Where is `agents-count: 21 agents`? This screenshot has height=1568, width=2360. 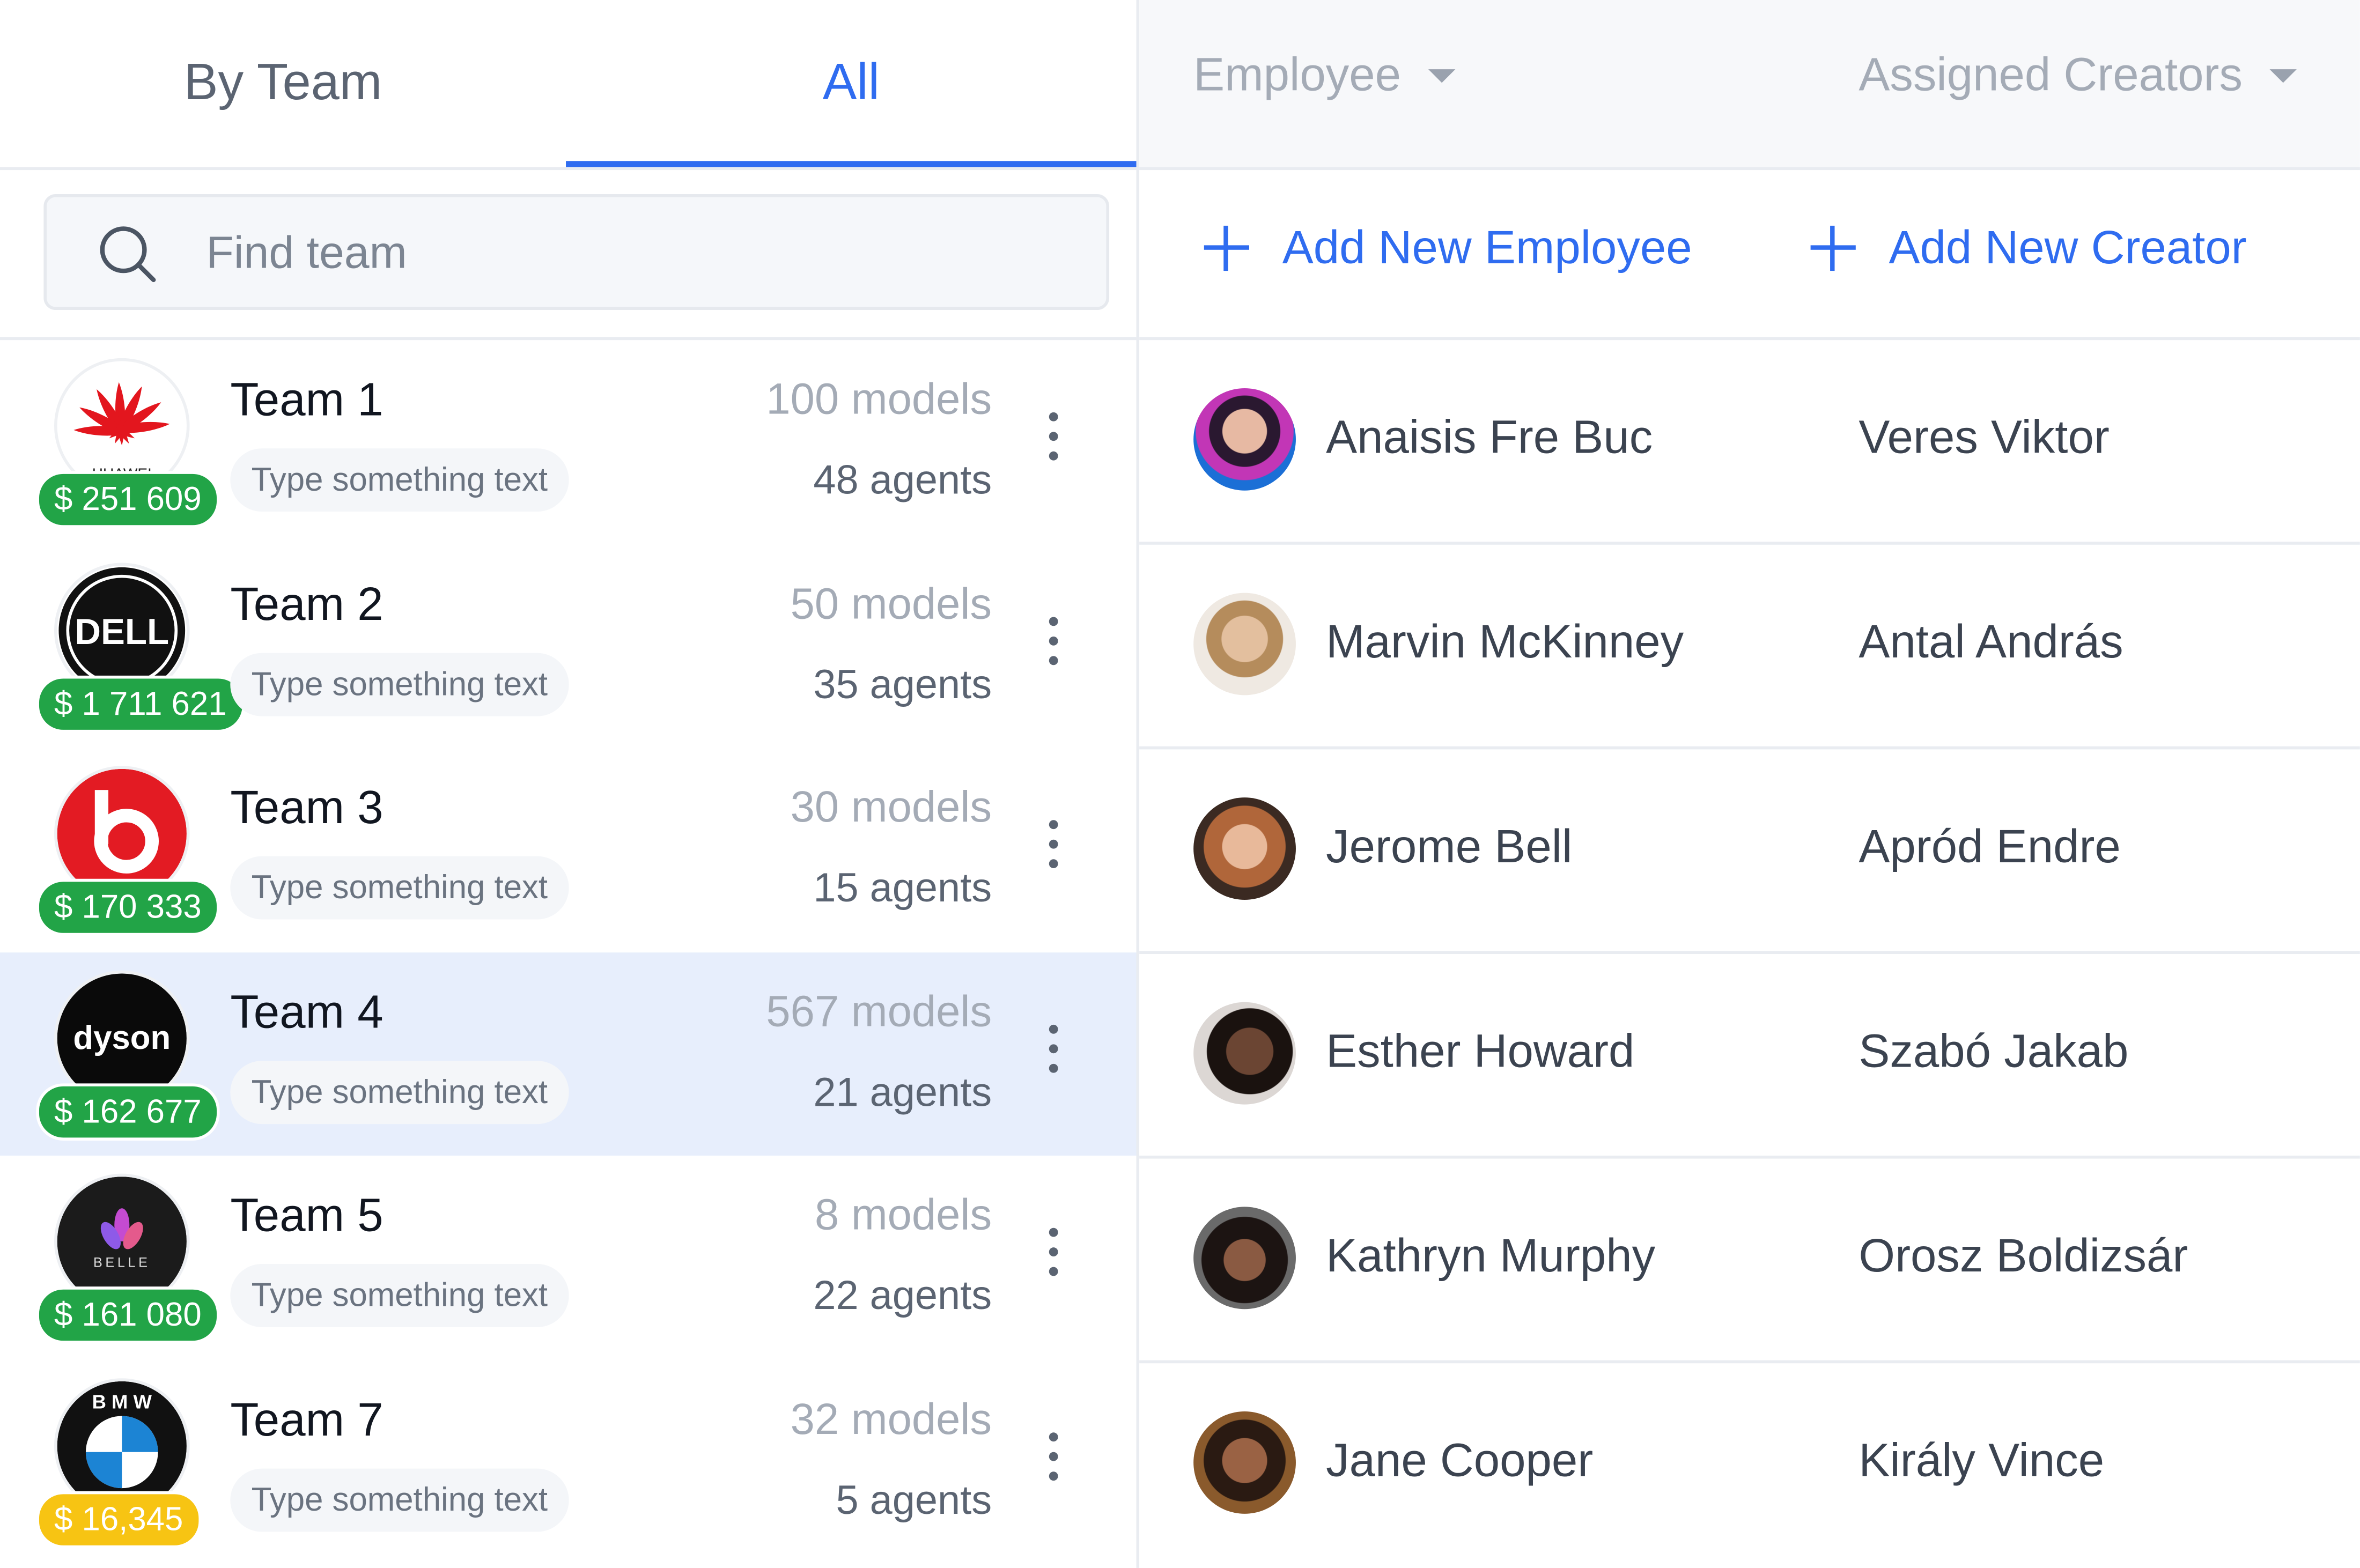 agents-count: 21 agents is located at coordinates (902, 1091).